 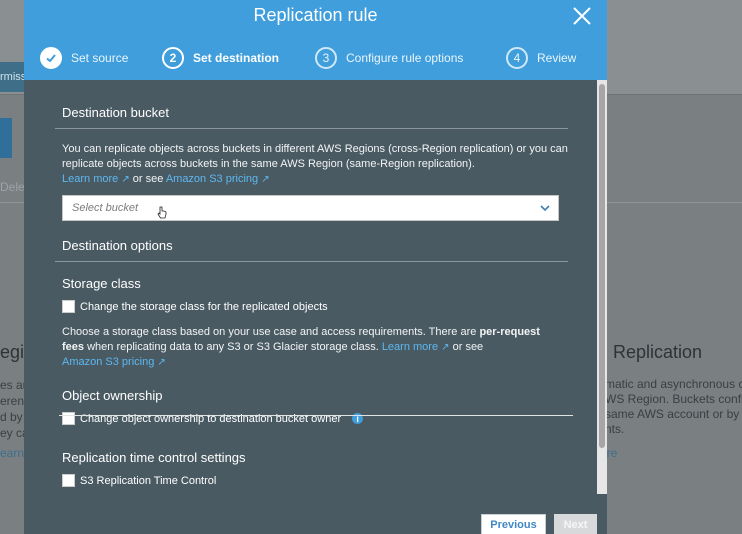 What do you see at coordinates (105, 208) in the screenshot?
I see `select-bucket-placeholder: Select bucket` at bounding box center [105, 208].